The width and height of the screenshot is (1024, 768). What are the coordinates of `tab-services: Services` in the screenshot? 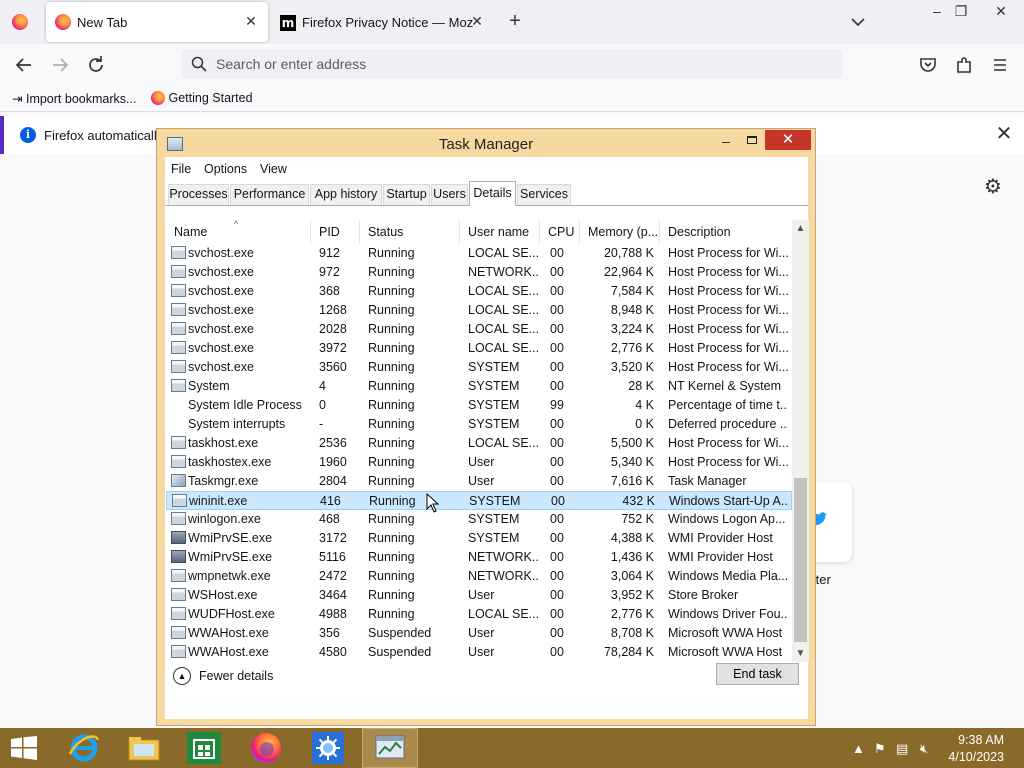 It's located at (544, 194).